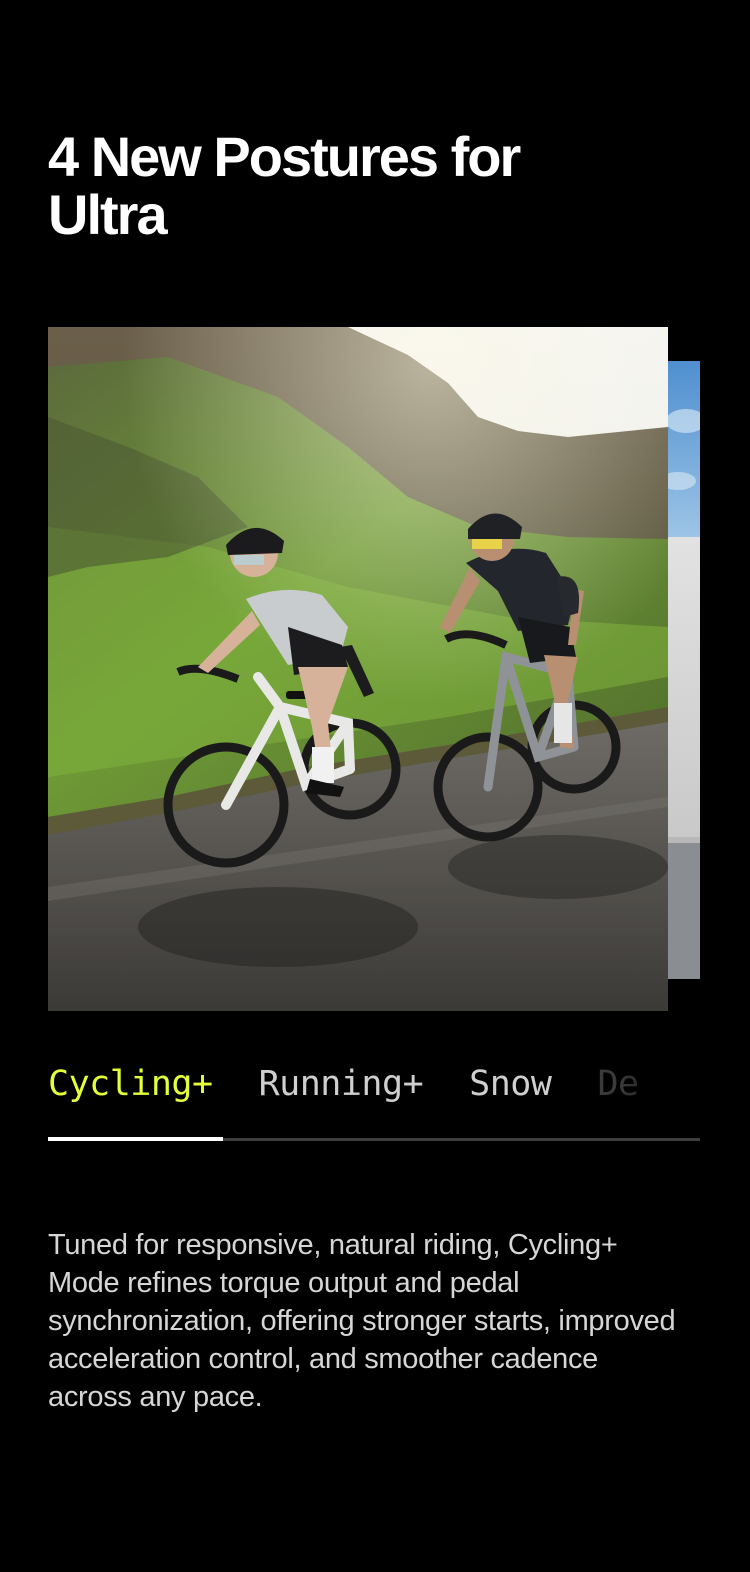 This screenshot has width=750, height=1572. What do you see at coordinates (374, 1139) in the screenshot?
I see `tab-progress-track` at bounding box center [374, 1139].